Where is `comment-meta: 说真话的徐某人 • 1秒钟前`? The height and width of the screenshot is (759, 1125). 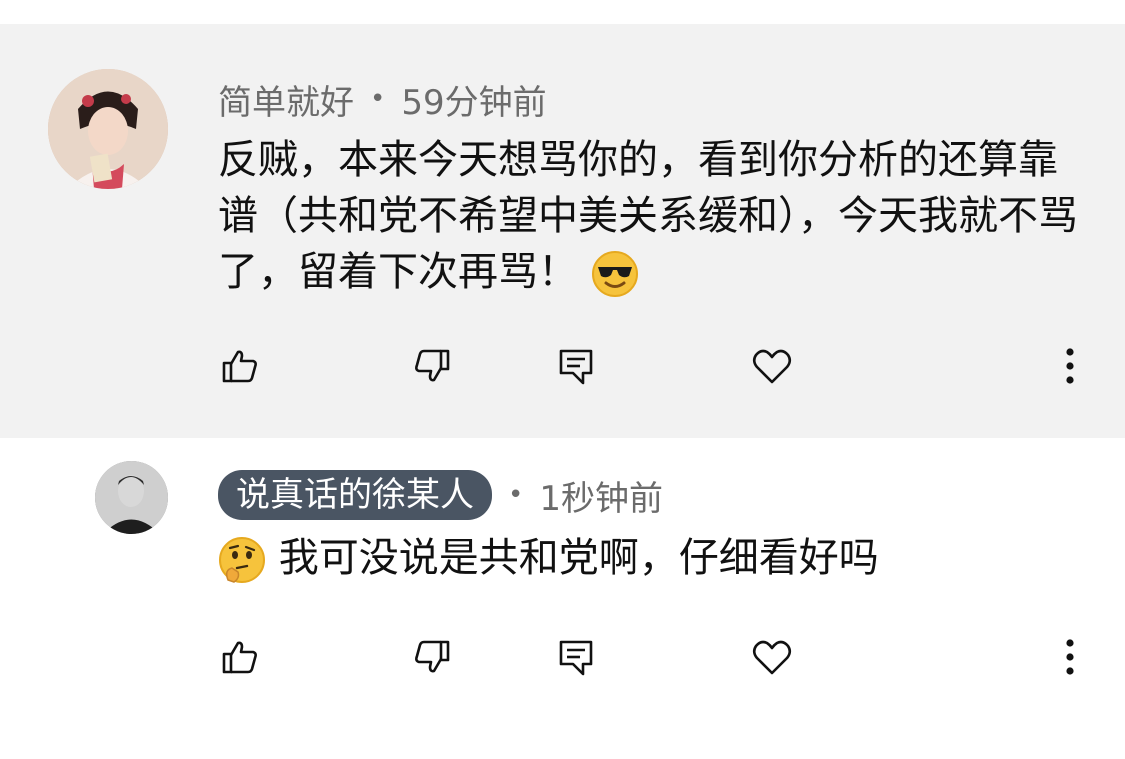
comment-meta: 说真话的徐某人 • 1秒钟前 is located at coordinates (440, 495).